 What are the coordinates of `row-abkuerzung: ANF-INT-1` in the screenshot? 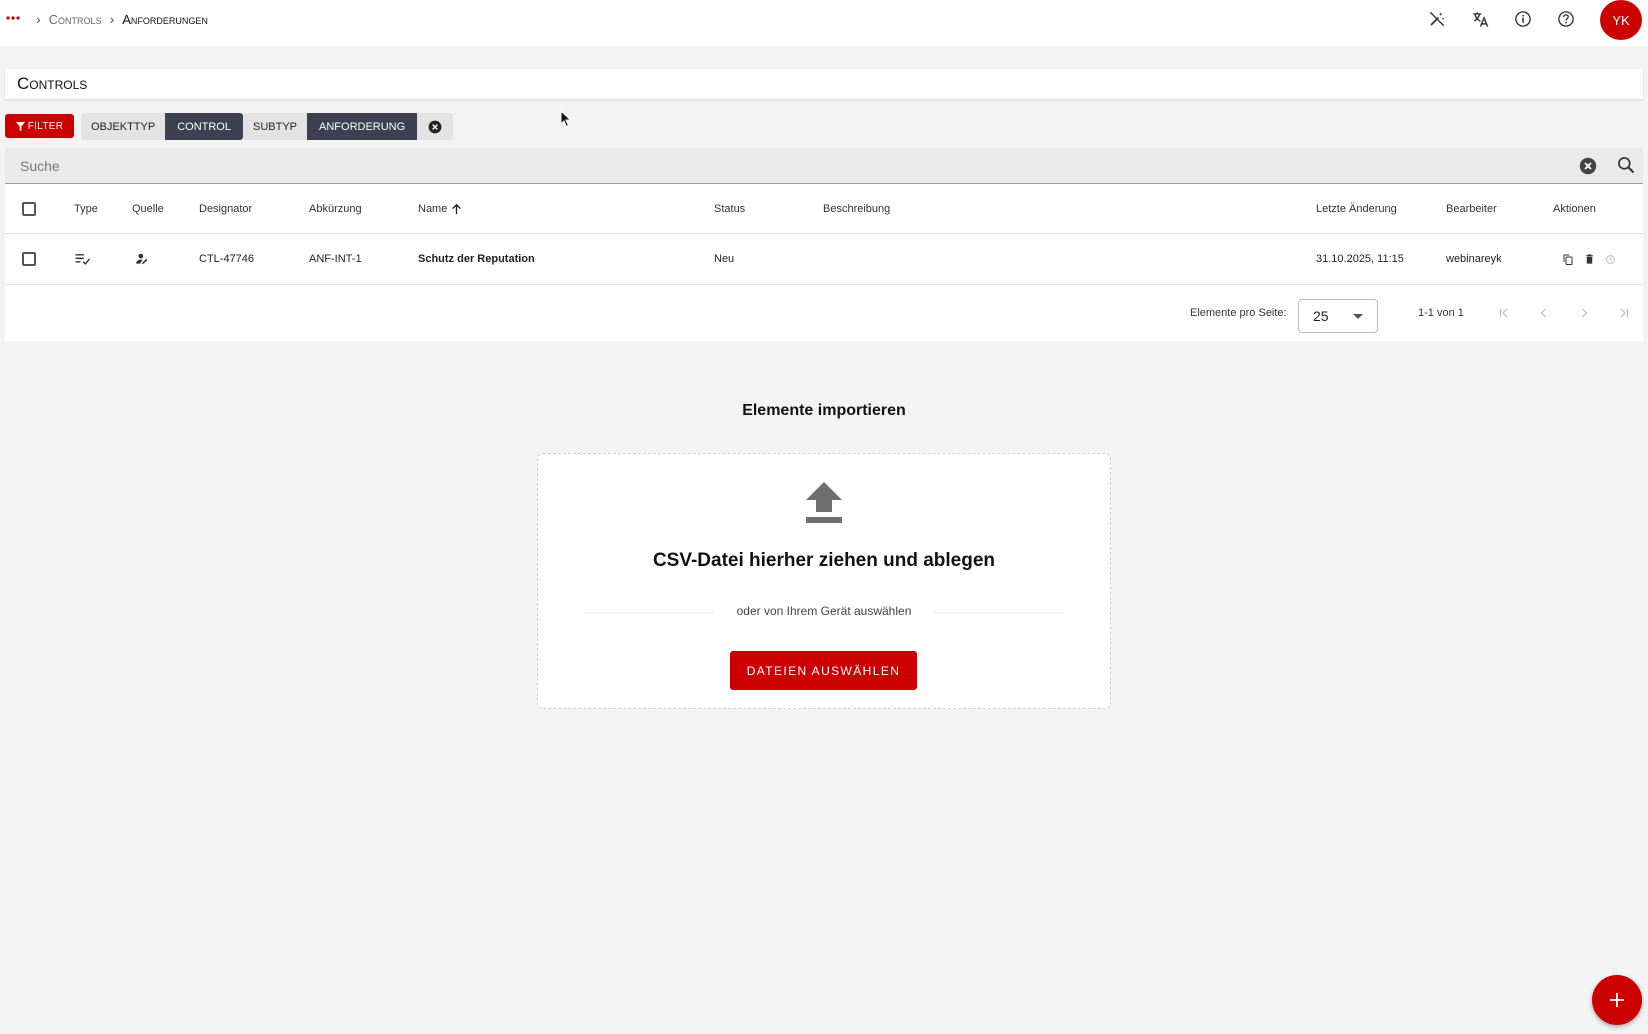 It's located at (335, 259).